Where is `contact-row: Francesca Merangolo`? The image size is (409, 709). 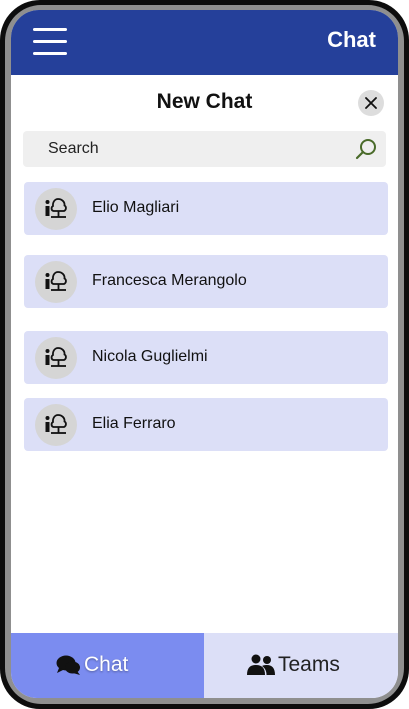 contact-row: Francesca Merangolo is located at coordinates (206, 281).